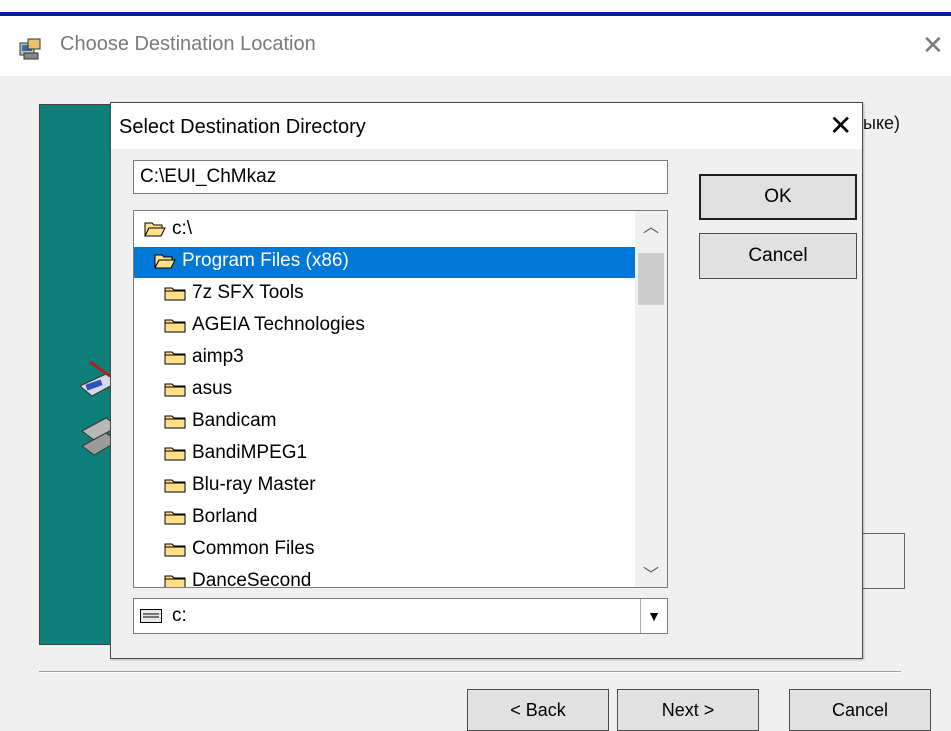 The image size is (951, 731). What do you see at coordinates (384, 454) in the screenshot?
I see `folder-row: BandiMPEG1` at bounding box center [384, 454].